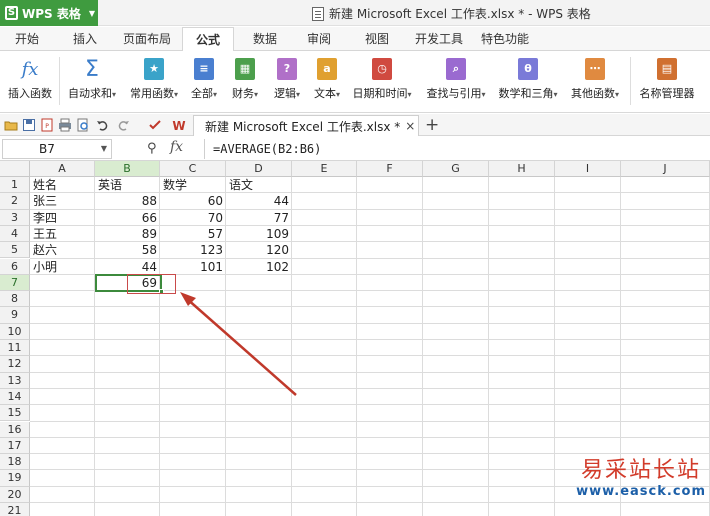 This screenshot has height=516, width=710. I want to click on row-header-10: 10, so click(15, 331).